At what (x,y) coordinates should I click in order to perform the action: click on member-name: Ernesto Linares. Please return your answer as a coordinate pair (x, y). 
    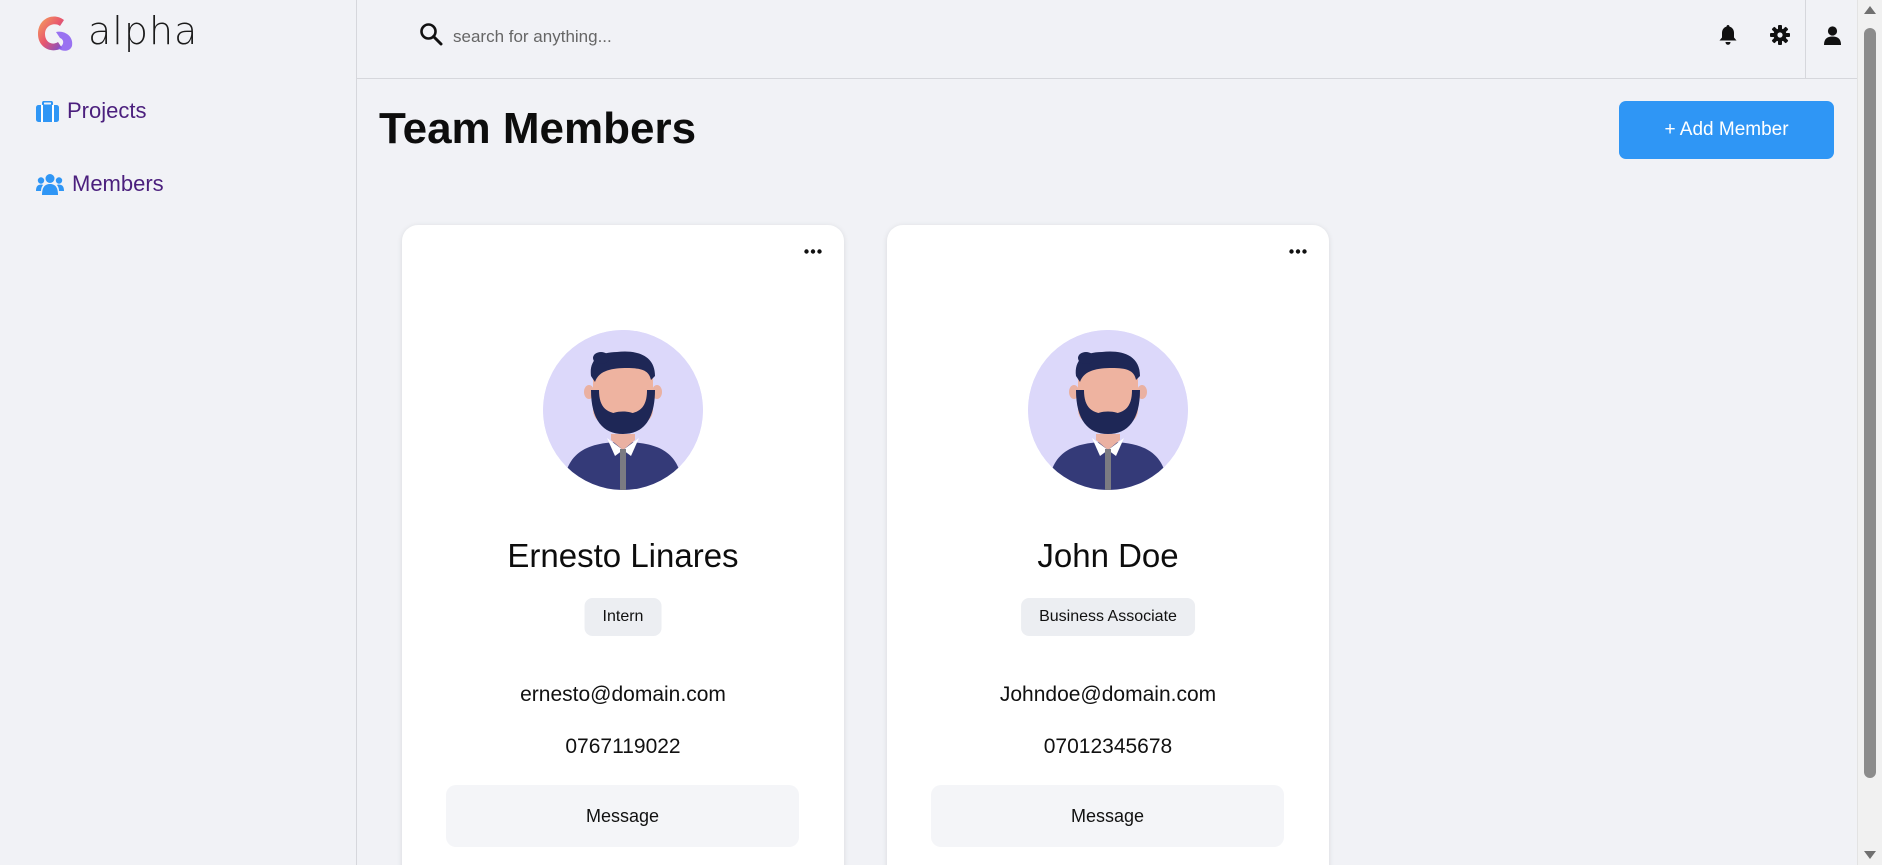
    Looking at the image, I should click on (623, 555).